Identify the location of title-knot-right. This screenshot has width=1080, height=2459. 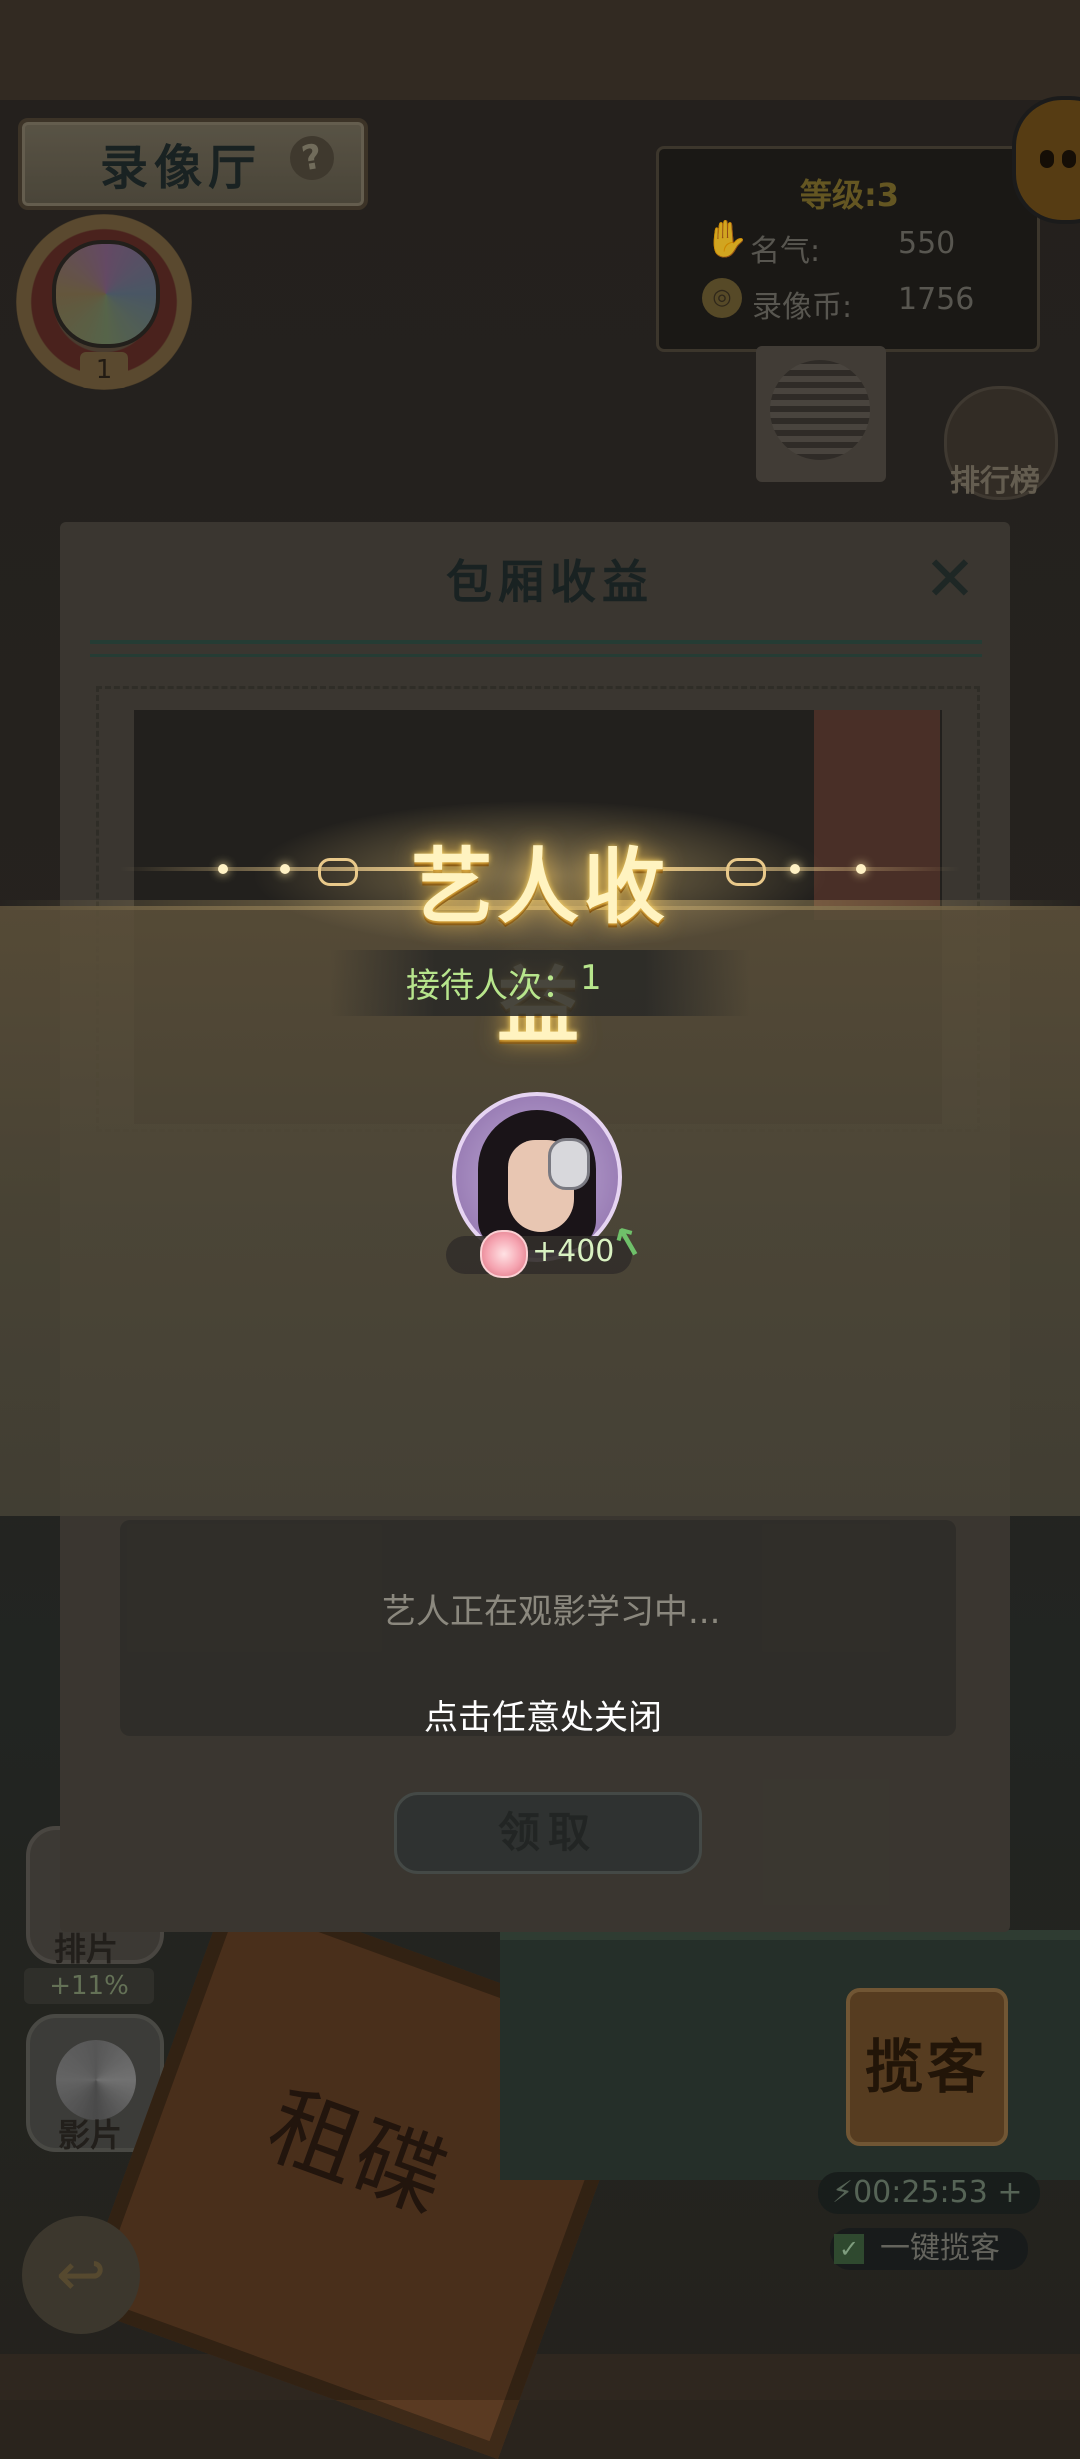
(746, 872).